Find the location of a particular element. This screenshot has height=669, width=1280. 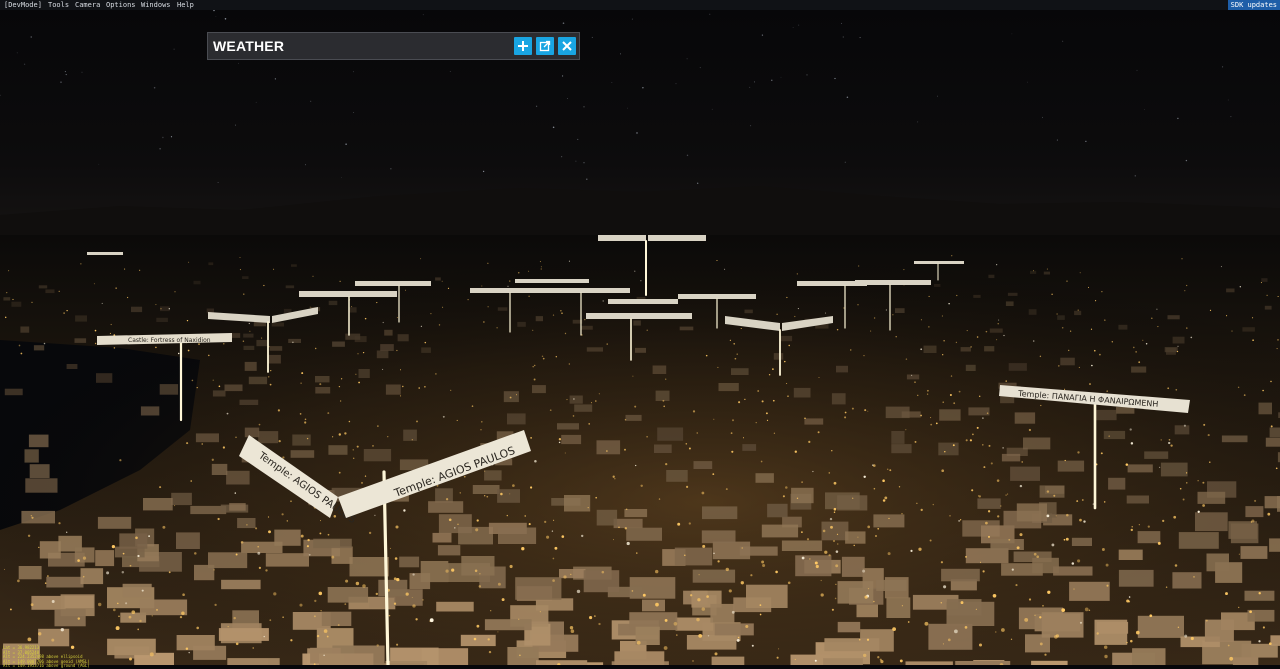

menu-help: Help is located at coordinates (185, 5).